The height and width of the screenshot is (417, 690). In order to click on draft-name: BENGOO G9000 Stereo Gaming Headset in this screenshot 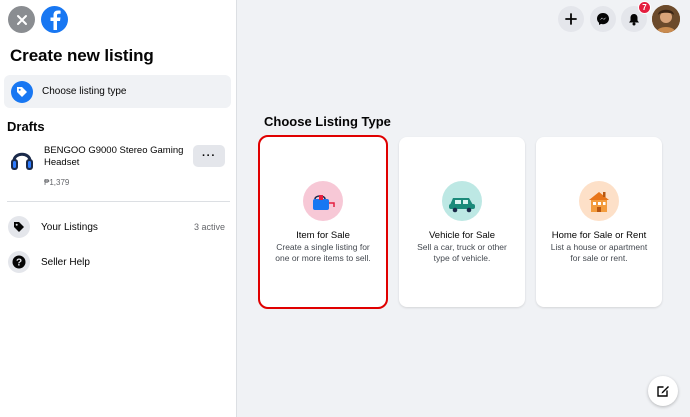, I will do `click(114, 156)`.